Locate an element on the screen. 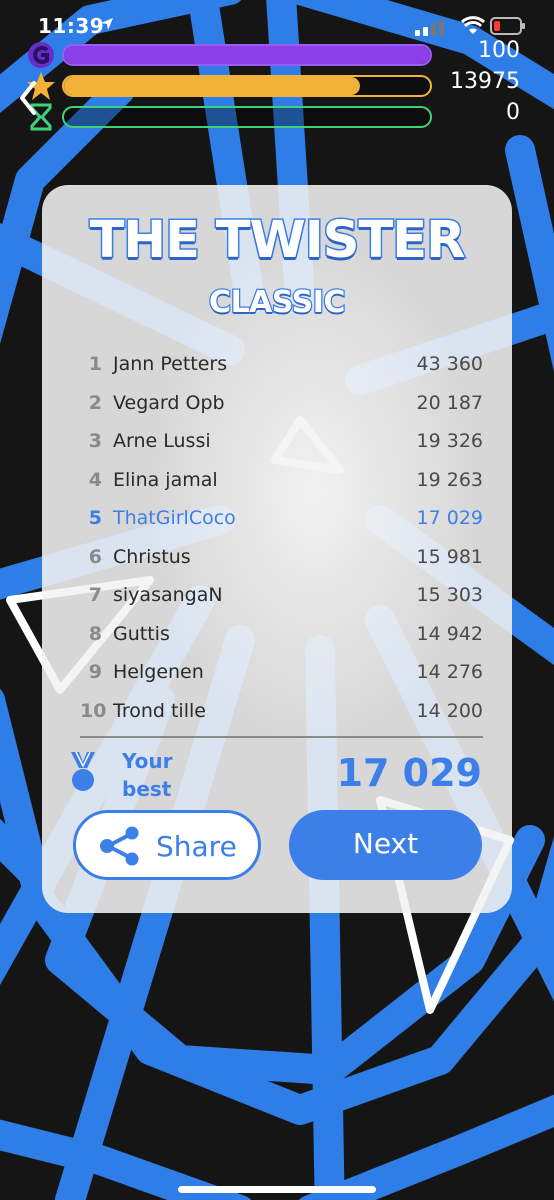 The image size is (554, 1200). leaderboard-row: 2 Vegard Opb 20 187 is located at coordinates (281, 403).